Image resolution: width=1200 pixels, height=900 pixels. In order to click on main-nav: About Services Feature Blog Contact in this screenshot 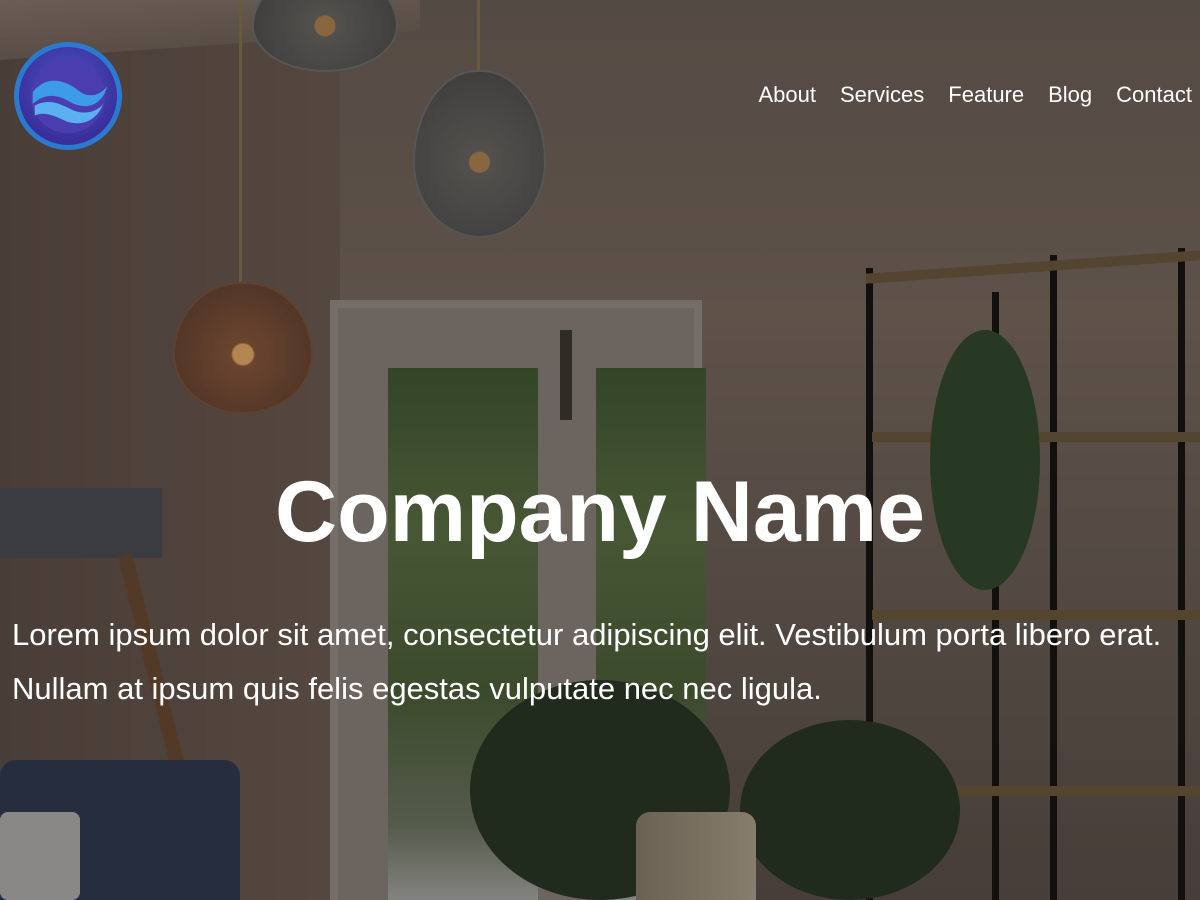, I will do `click(975, 95)`.